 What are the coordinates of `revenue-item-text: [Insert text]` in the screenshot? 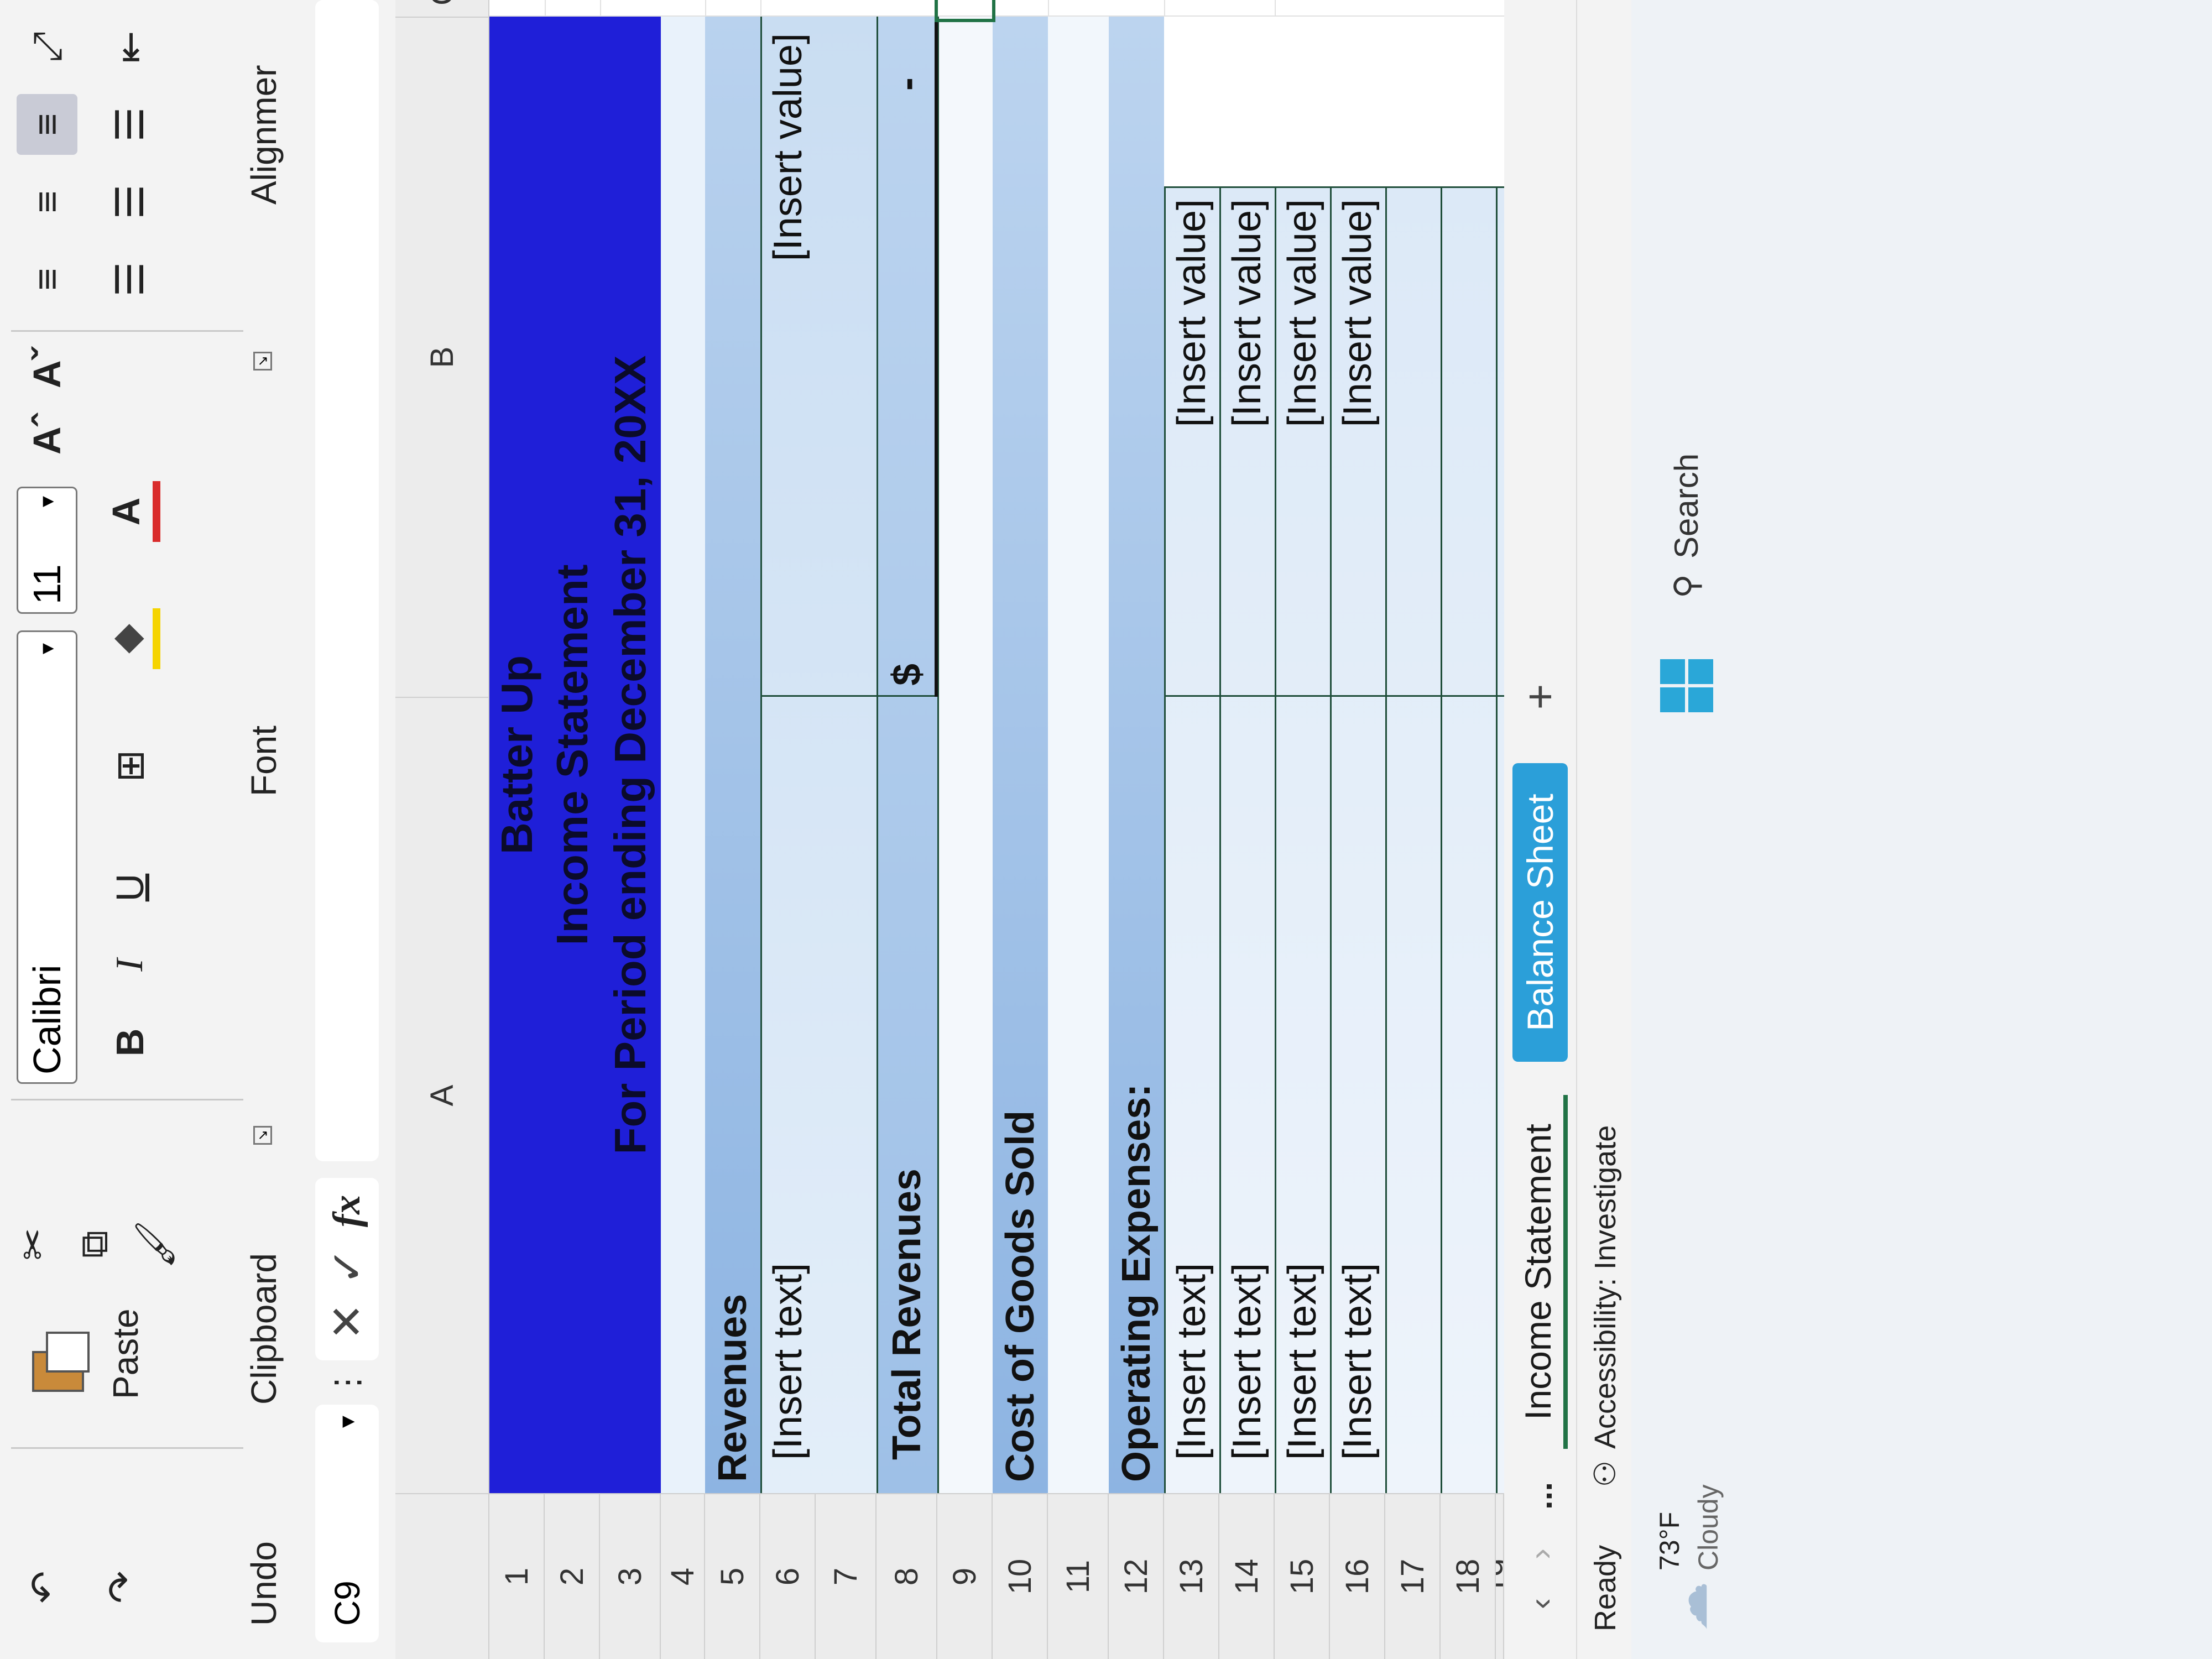 It's located at (788, 1084).